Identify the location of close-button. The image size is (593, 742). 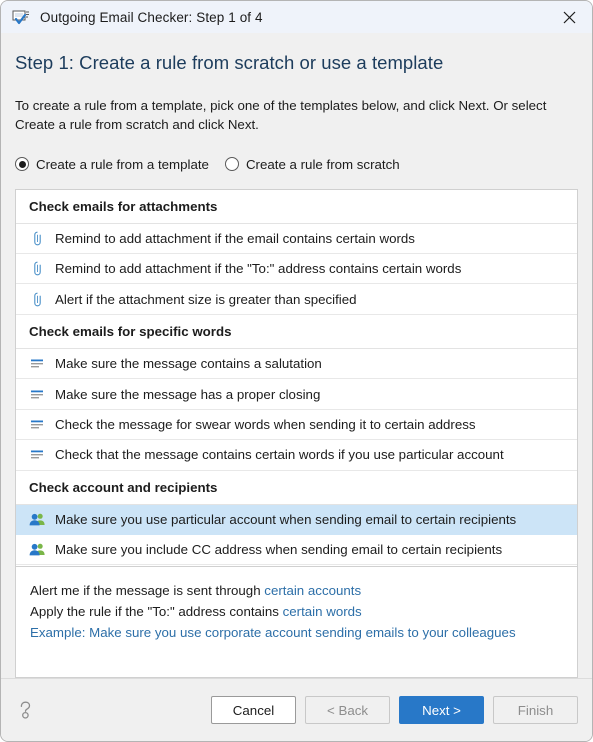
(569, 17).